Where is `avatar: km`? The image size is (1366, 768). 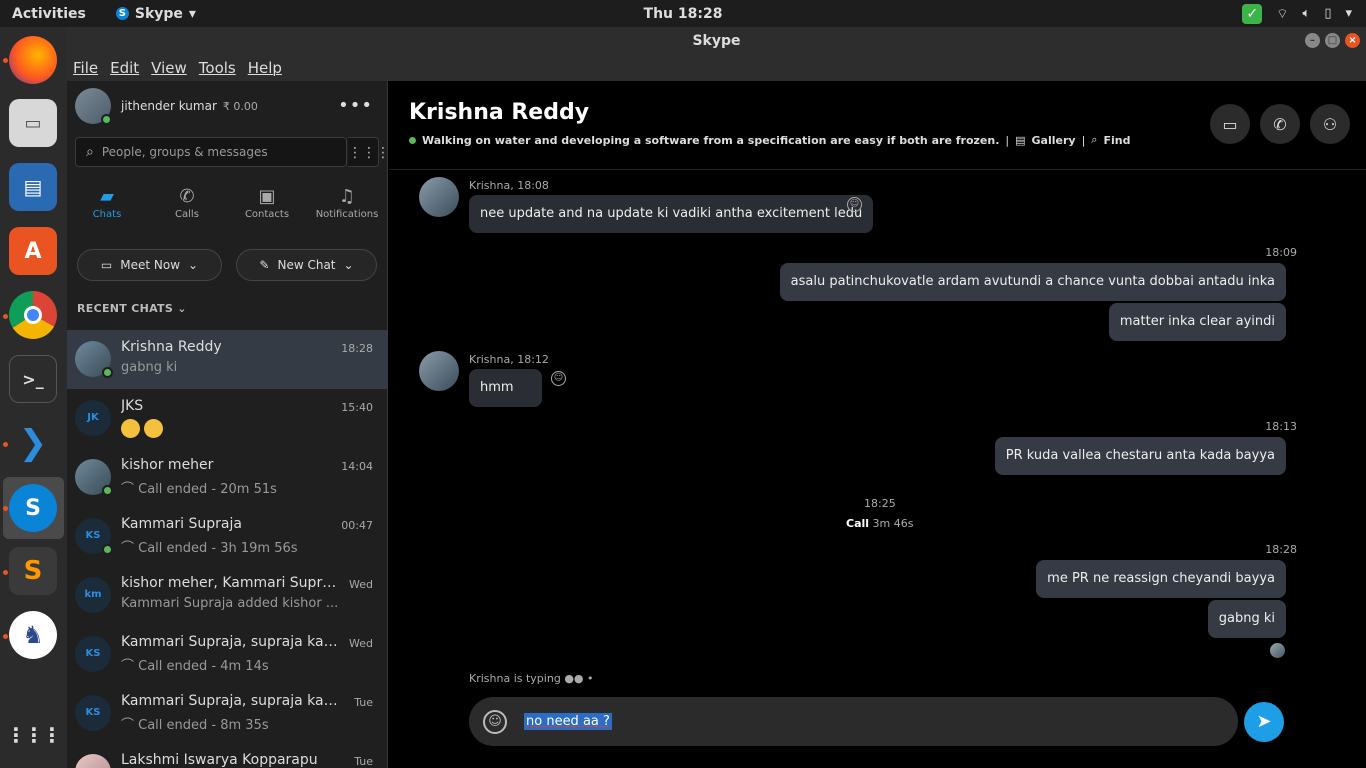
avatar: km is located at coordinates (93, 595).